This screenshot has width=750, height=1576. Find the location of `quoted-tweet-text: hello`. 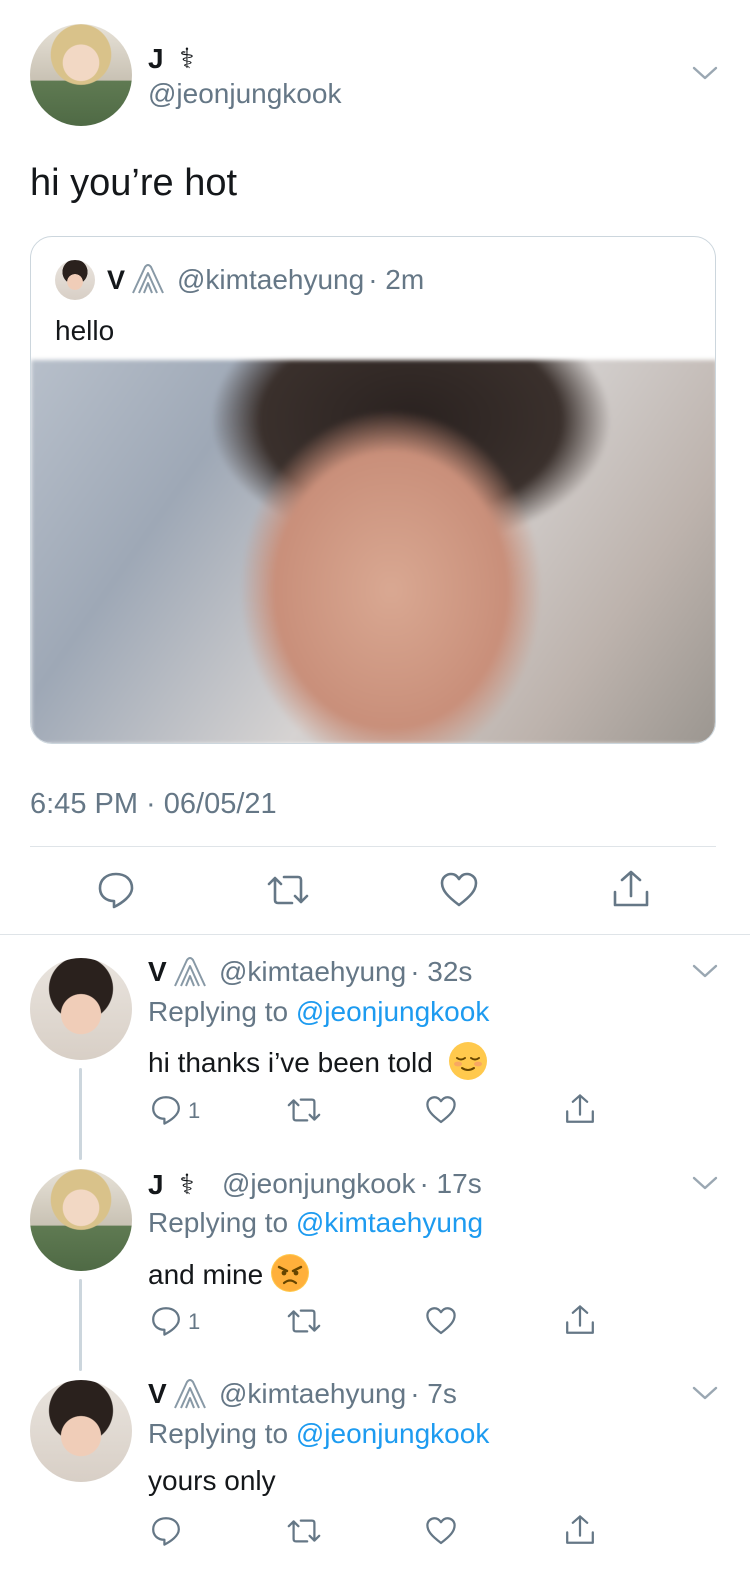

quoted-tweet-text: hello is located at coordinates (85, 330).